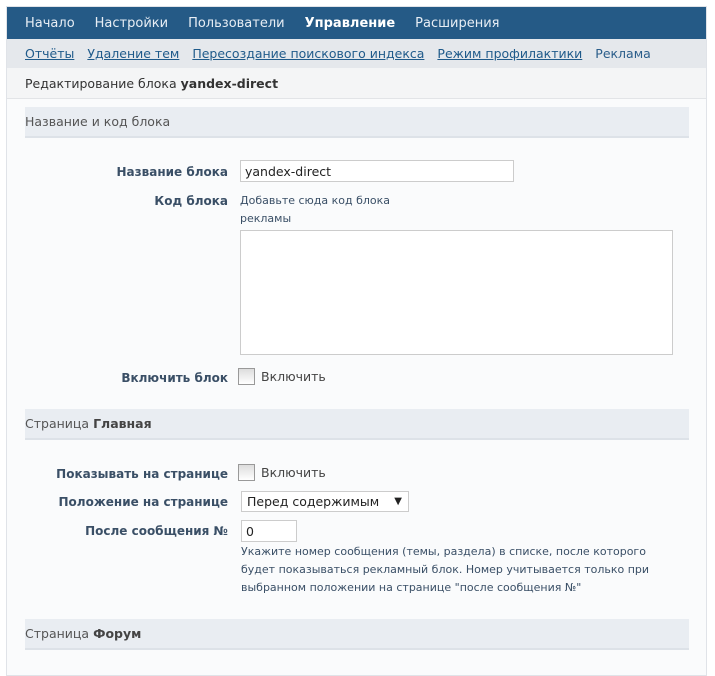  I want to click on enable-checkbox-label: Включить, so click(293, 376).